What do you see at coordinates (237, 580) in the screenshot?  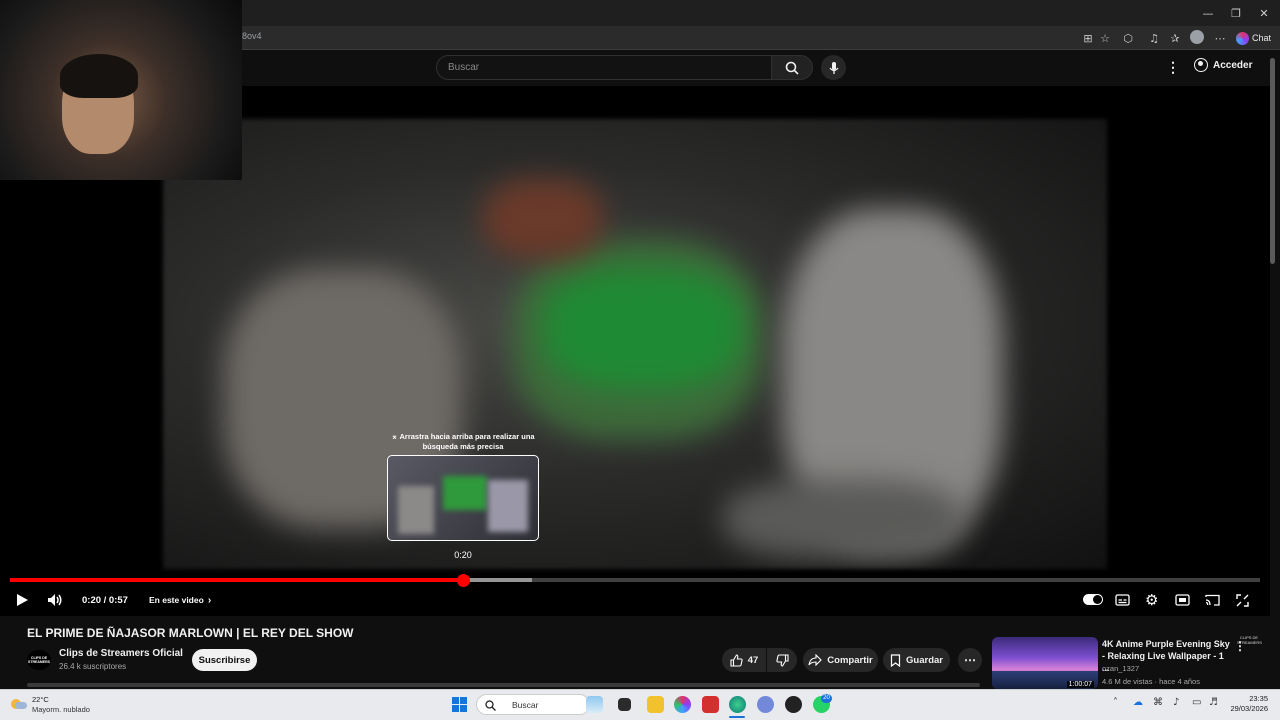 I see `progress-played` at bounding box center [237, 580].